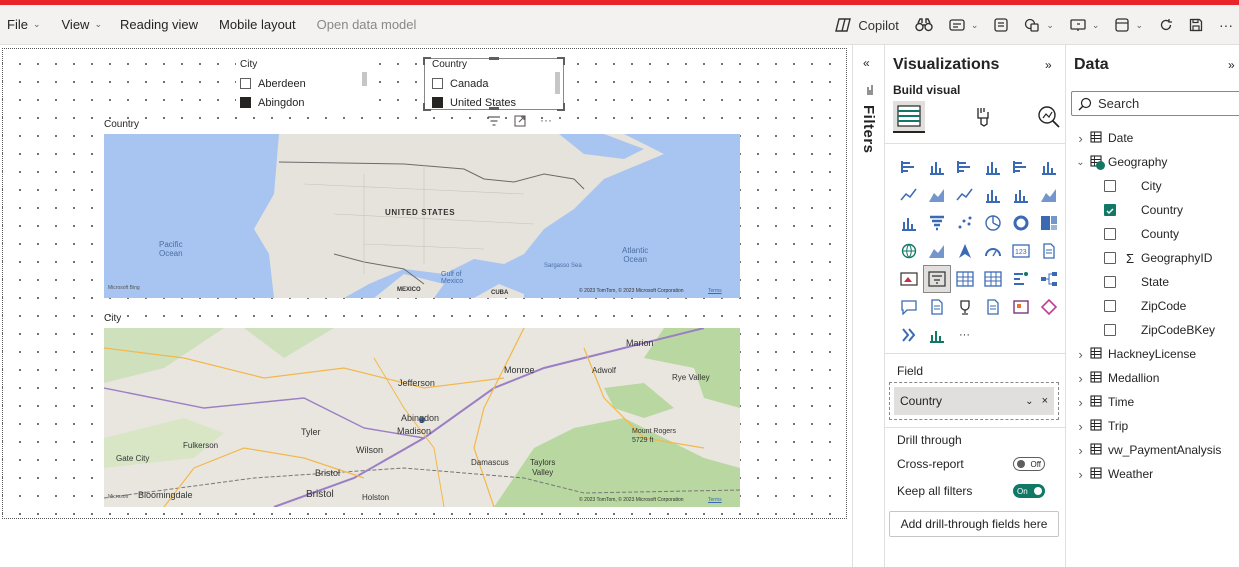 The image size is (1239, 567). I want to click on slicer-option: Aberdeen, so click(305, 83).